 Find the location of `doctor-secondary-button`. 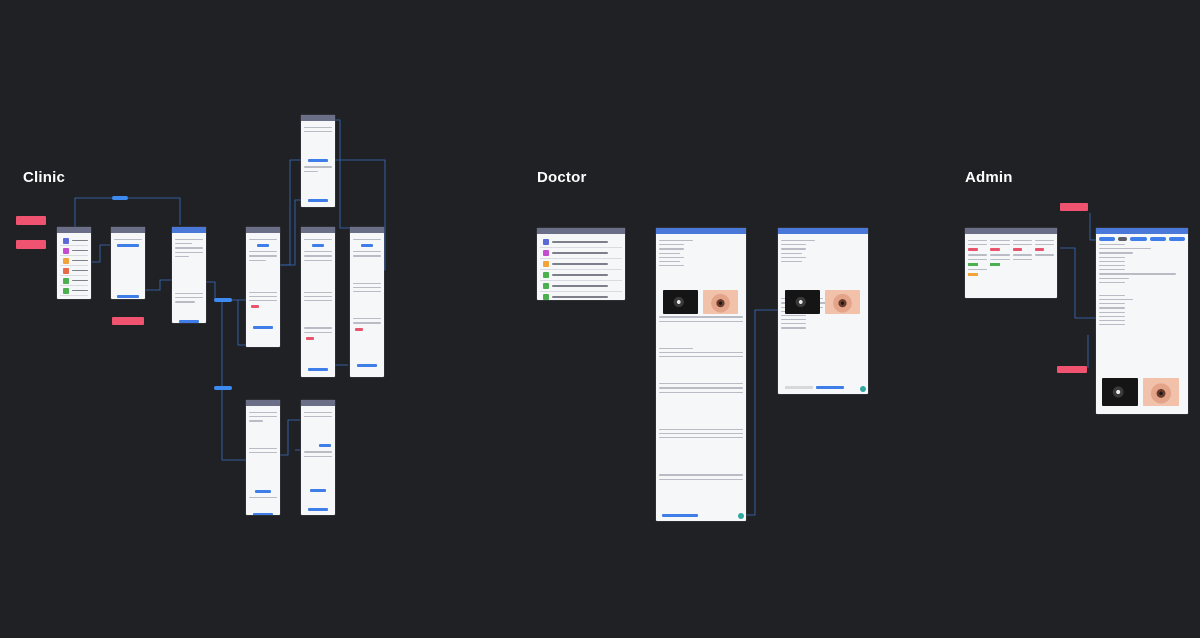

doctor-secondary-button is located at coordinates (799, 387).